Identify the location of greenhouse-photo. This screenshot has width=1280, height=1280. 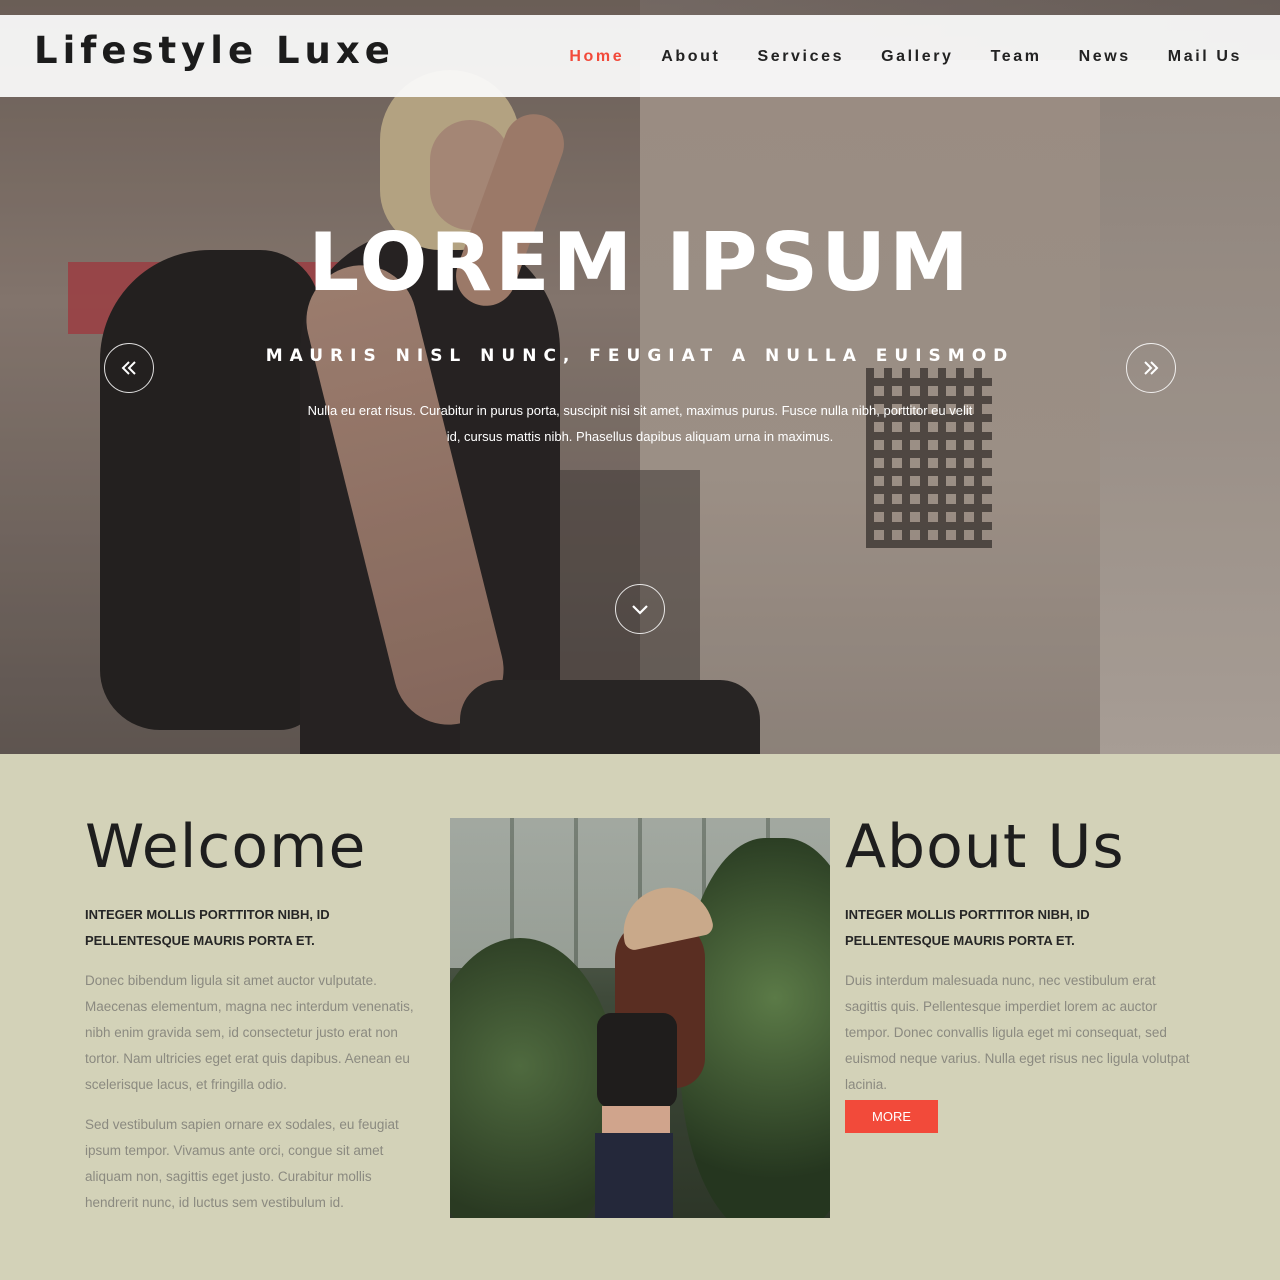
(640, 1018).